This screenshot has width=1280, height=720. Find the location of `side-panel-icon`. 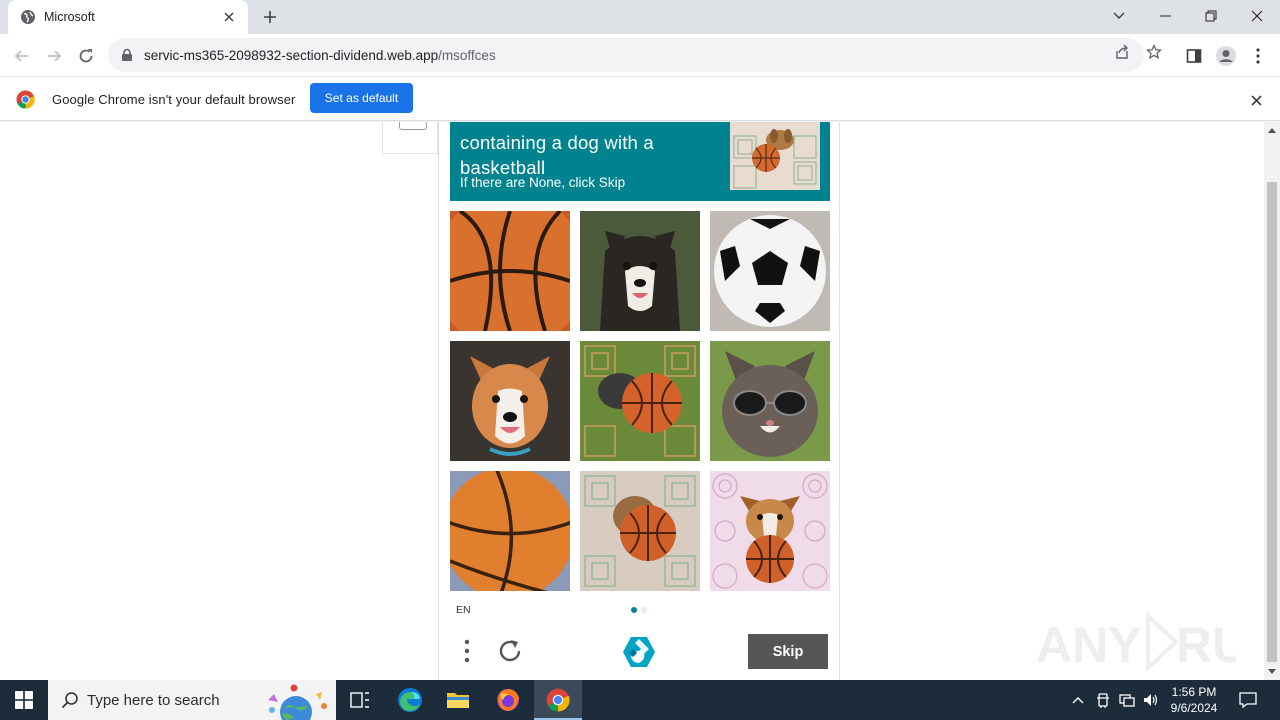

side-panel-icon is located at coordinates (1194, 56).